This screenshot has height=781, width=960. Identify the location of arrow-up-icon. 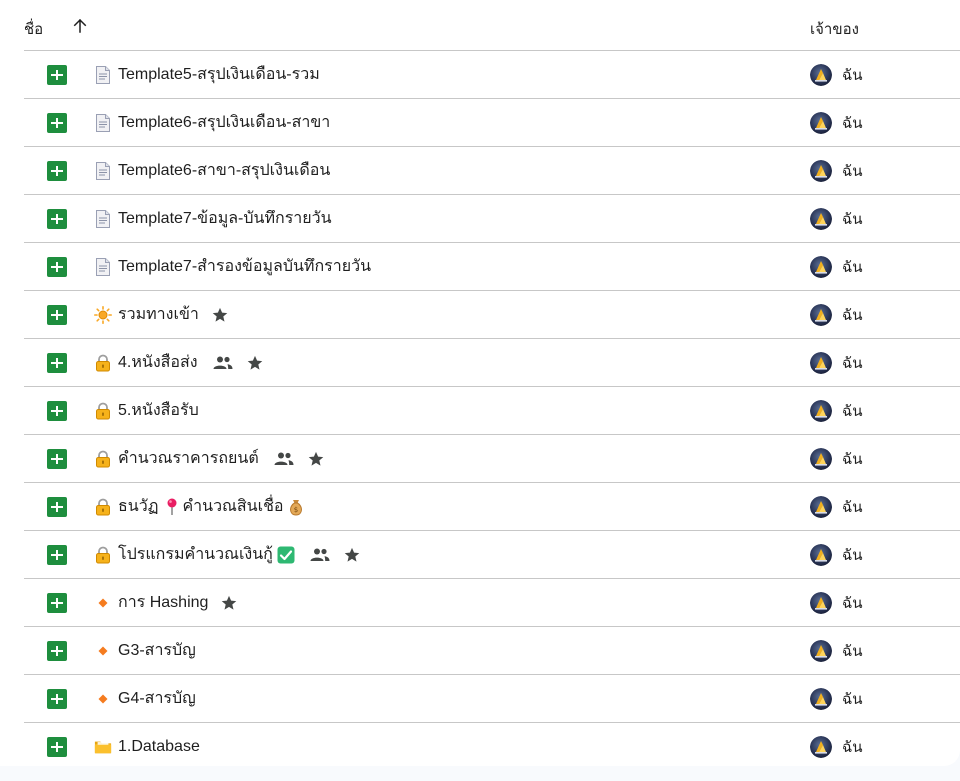
(80, 25).